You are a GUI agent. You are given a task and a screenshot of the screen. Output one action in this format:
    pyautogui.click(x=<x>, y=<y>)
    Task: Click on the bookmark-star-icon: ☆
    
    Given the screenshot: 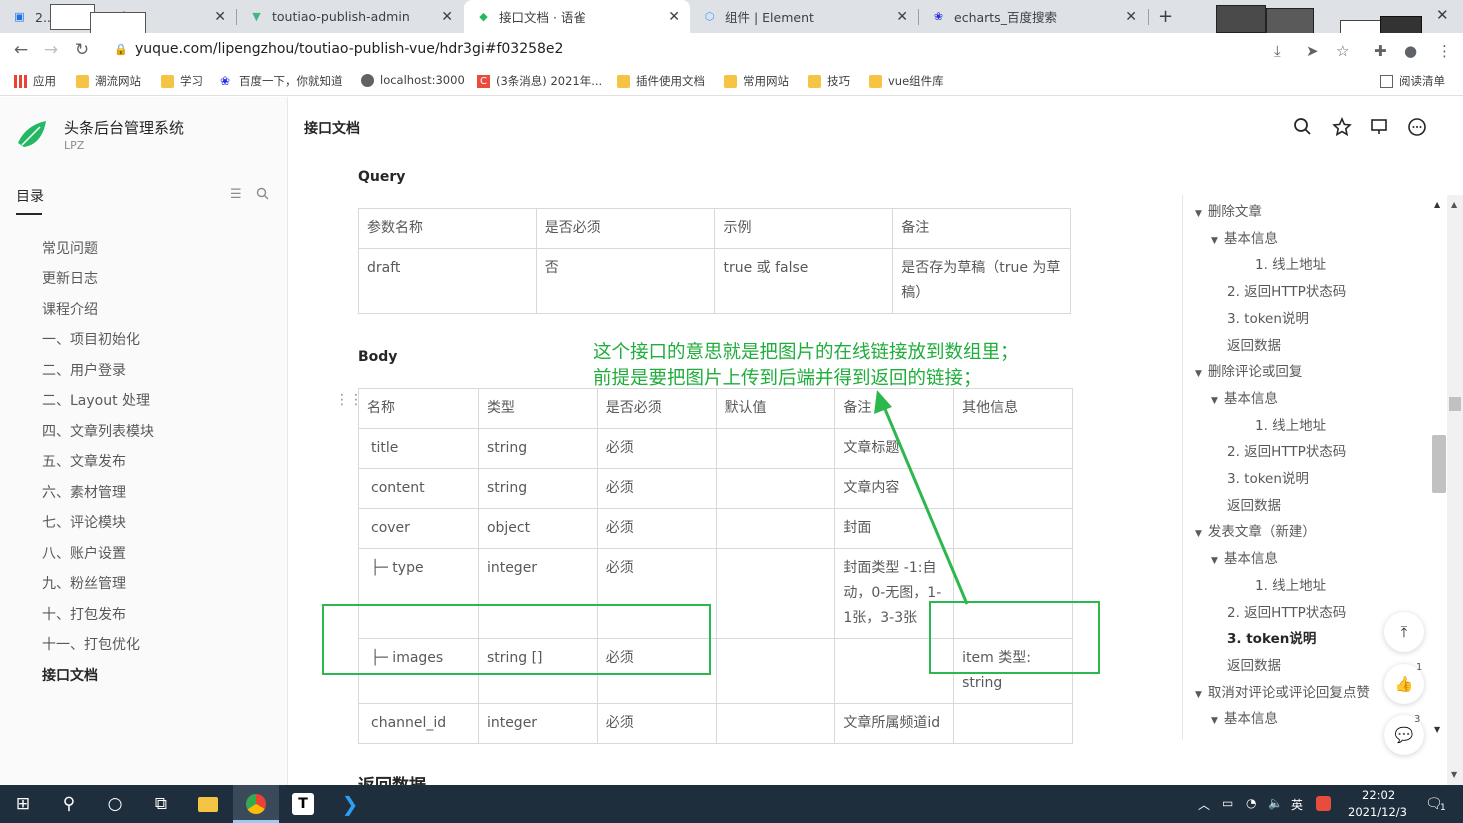 What is the action you would take?
    pyautogui.click(x=1342, y=51)
    